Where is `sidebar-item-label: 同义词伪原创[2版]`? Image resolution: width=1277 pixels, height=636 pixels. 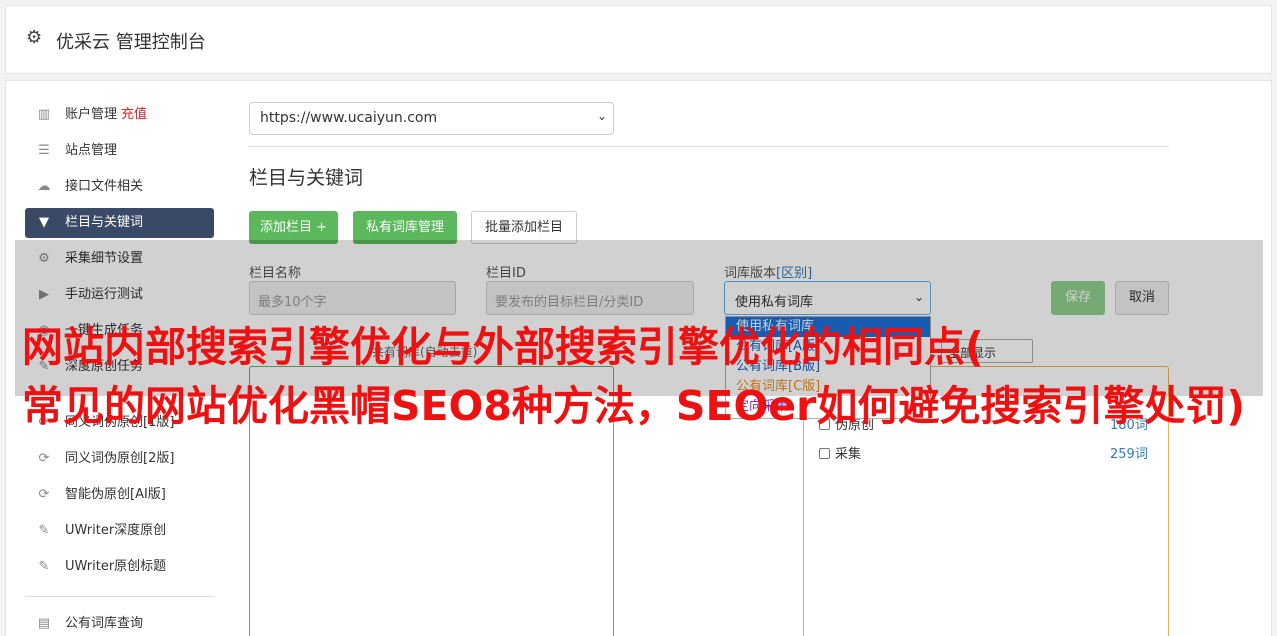
sidebar-item-label: 同义词伪原创[2版] is located at coordinates (120, 458).